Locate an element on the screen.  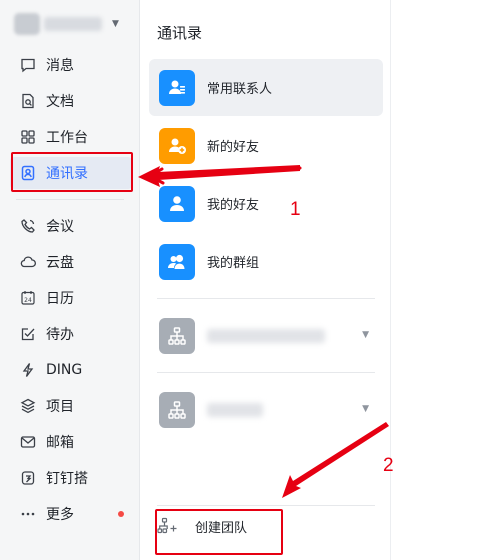
sidebar-item-ding: DING is located at coordinates (70, 370).